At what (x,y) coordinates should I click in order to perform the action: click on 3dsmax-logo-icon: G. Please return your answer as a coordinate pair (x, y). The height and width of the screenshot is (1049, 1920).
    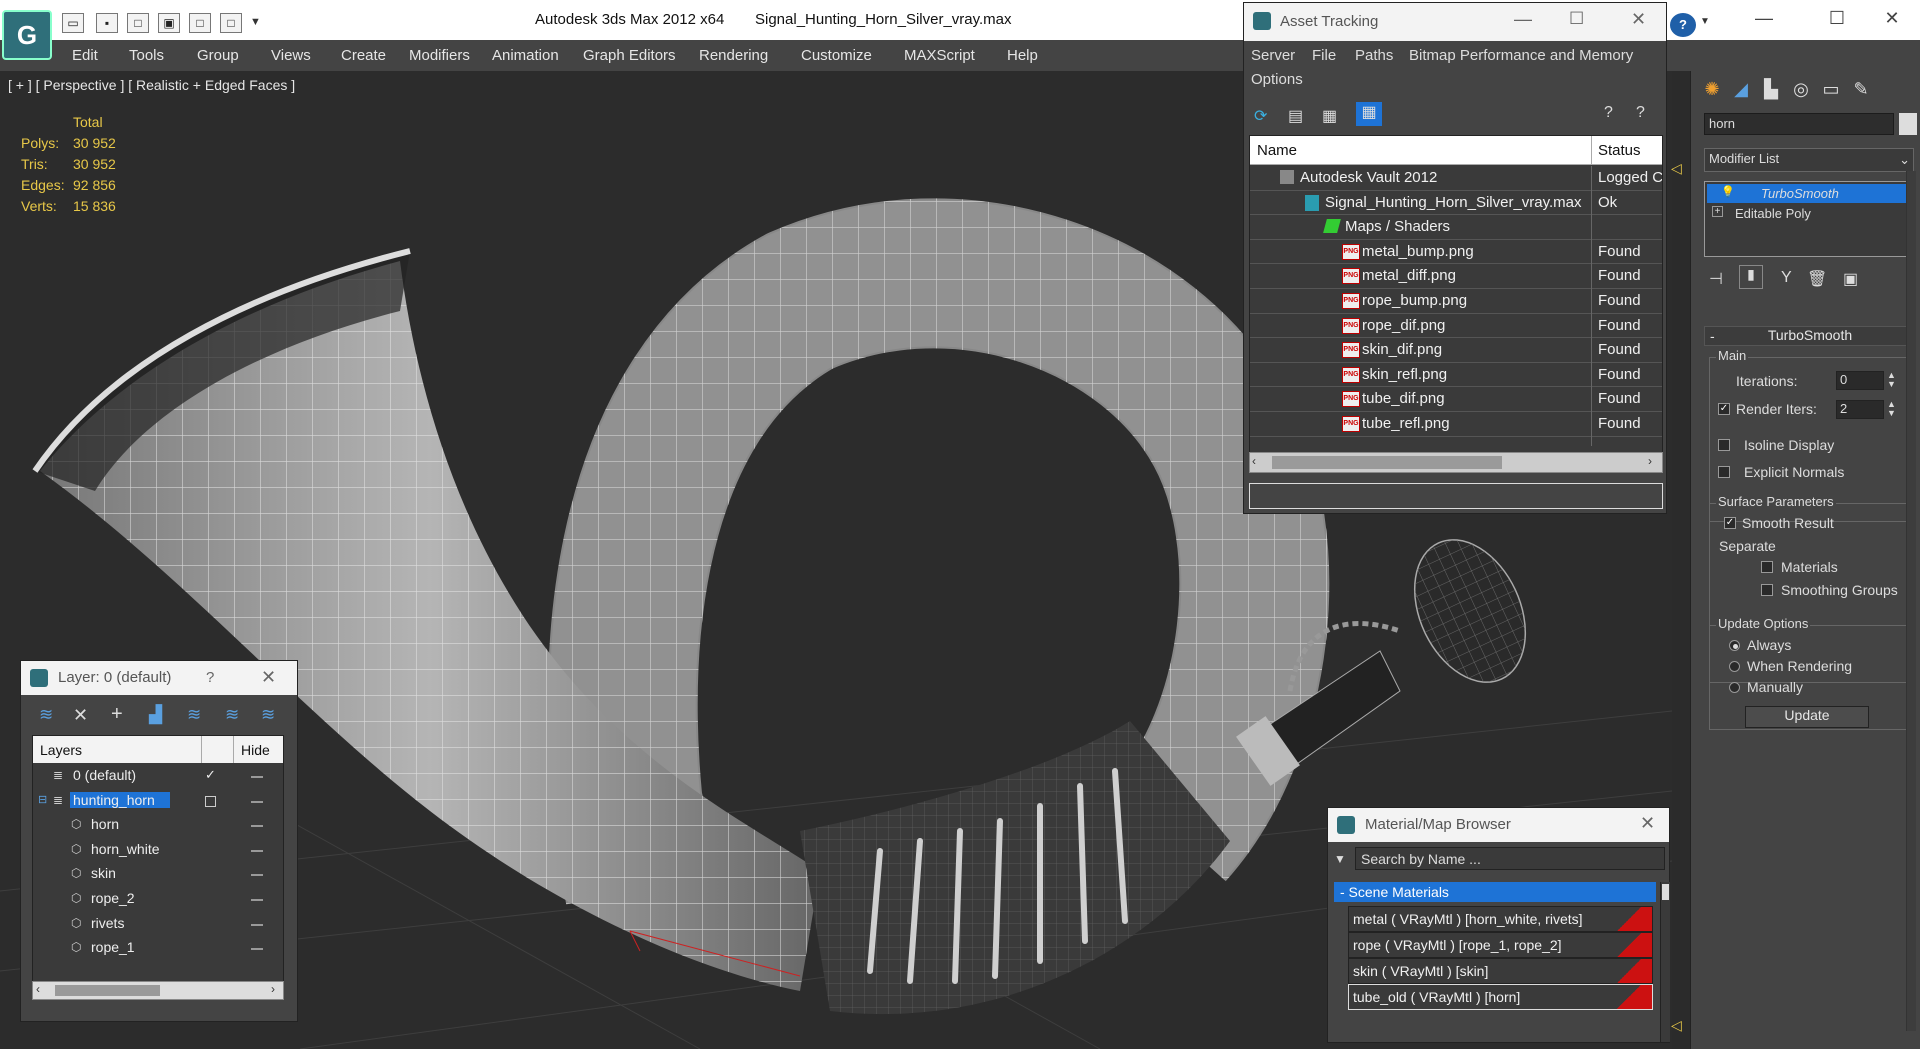
    Looking at the image, I should click on (27, 35).